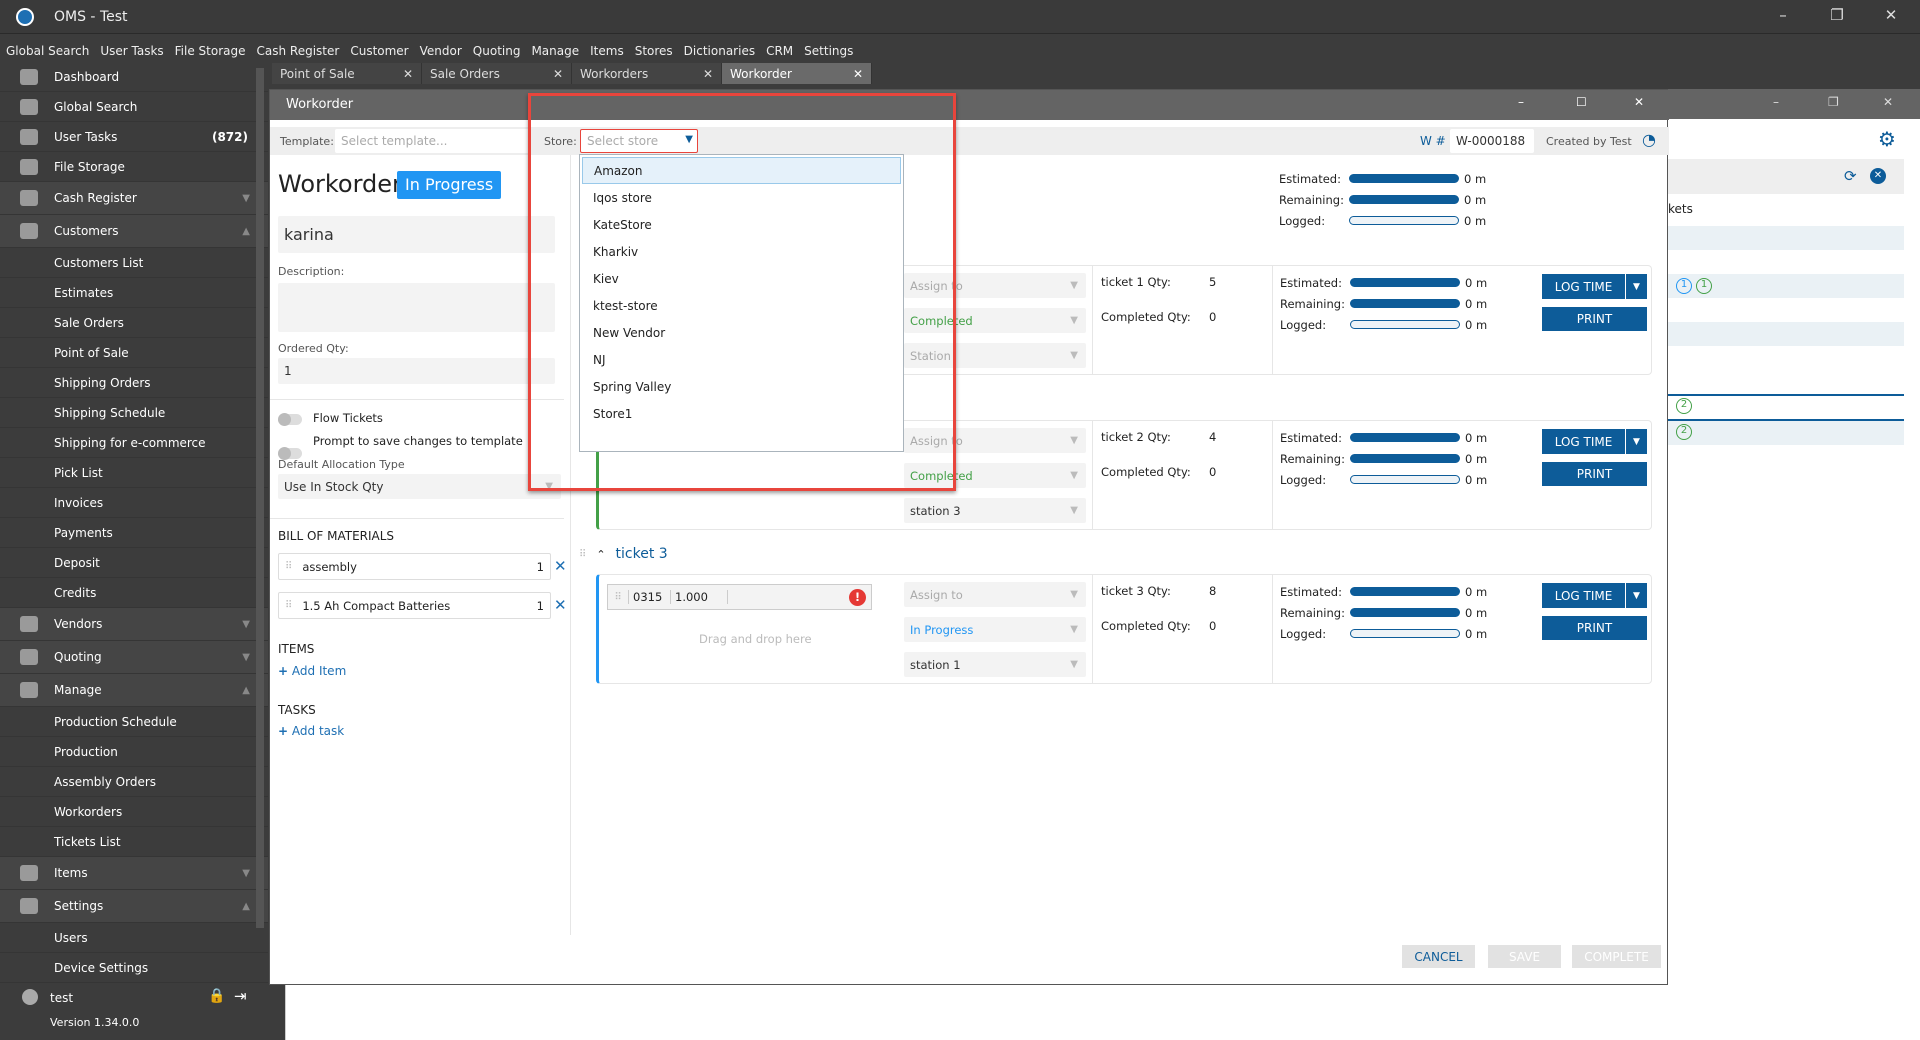 The width and height of the screenshot is (1920, 1040). I want to click on menu-item: Vendor, so click(441, 51).